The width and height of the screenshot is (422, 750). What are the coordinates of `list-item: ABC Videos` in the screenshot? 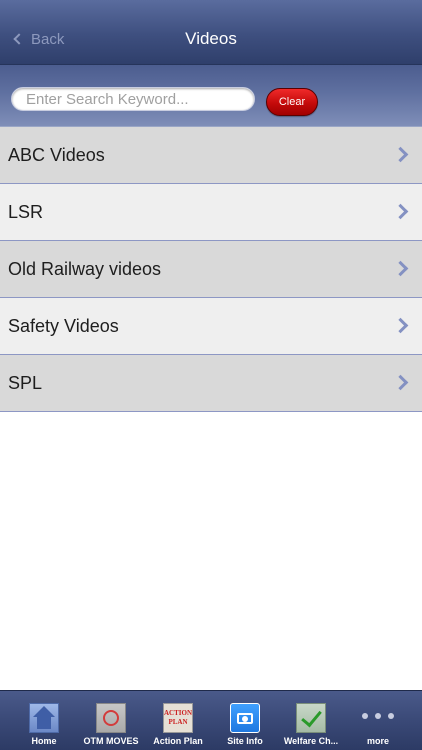 It's located at (211, 155).